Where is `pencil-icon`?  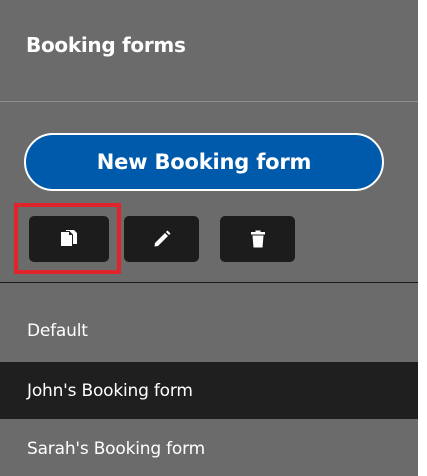
pencil-icon is located at coordinates (162, 239).